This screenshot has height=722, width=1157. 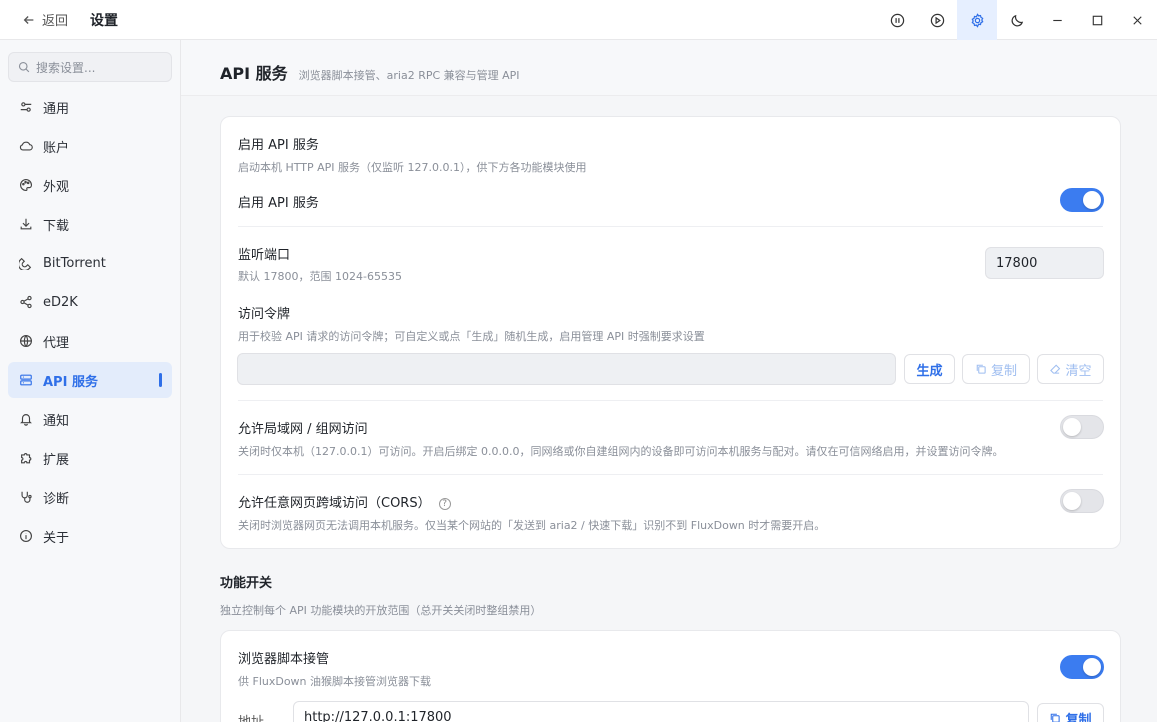 I want to click on theme-toggle-button, so click(x=1017, y=20).